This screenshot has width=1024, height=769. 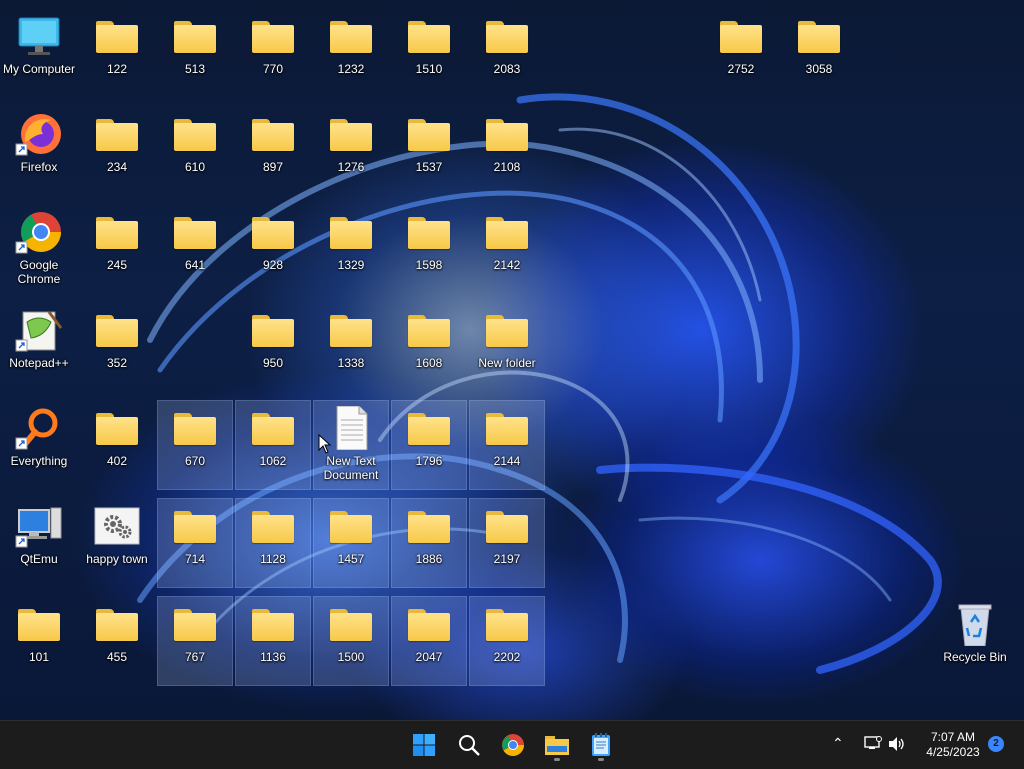 I want to click on desktop-folder: 1457, so click(x=351, y=543).